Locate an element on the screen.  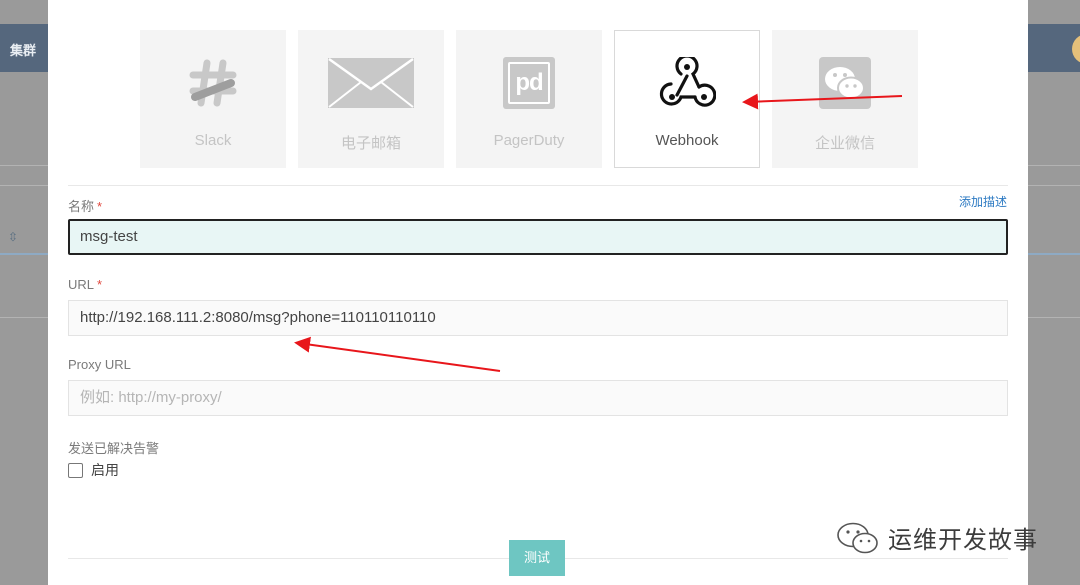
wechat-icon is located at coordinates (857, 537).